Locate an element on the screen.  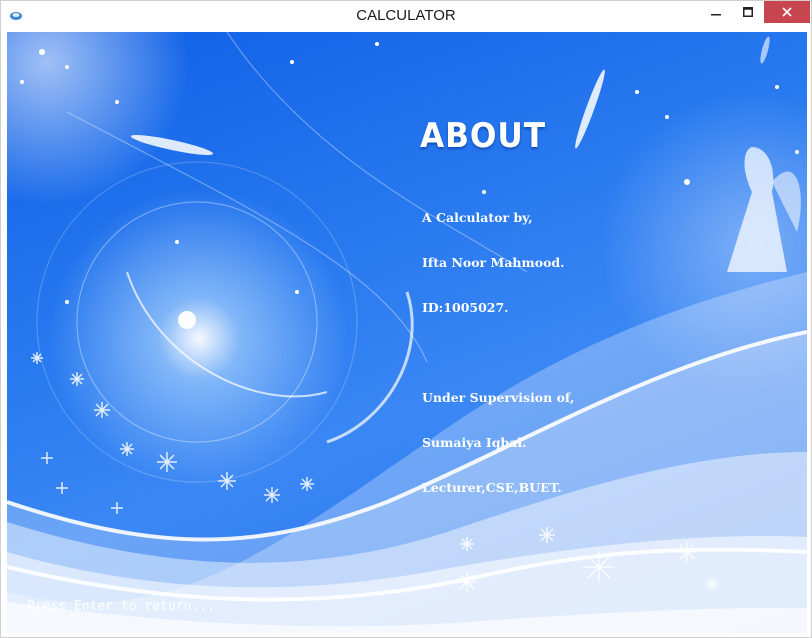
window-title: CALCULATOR is located at coordinates (406, 15).